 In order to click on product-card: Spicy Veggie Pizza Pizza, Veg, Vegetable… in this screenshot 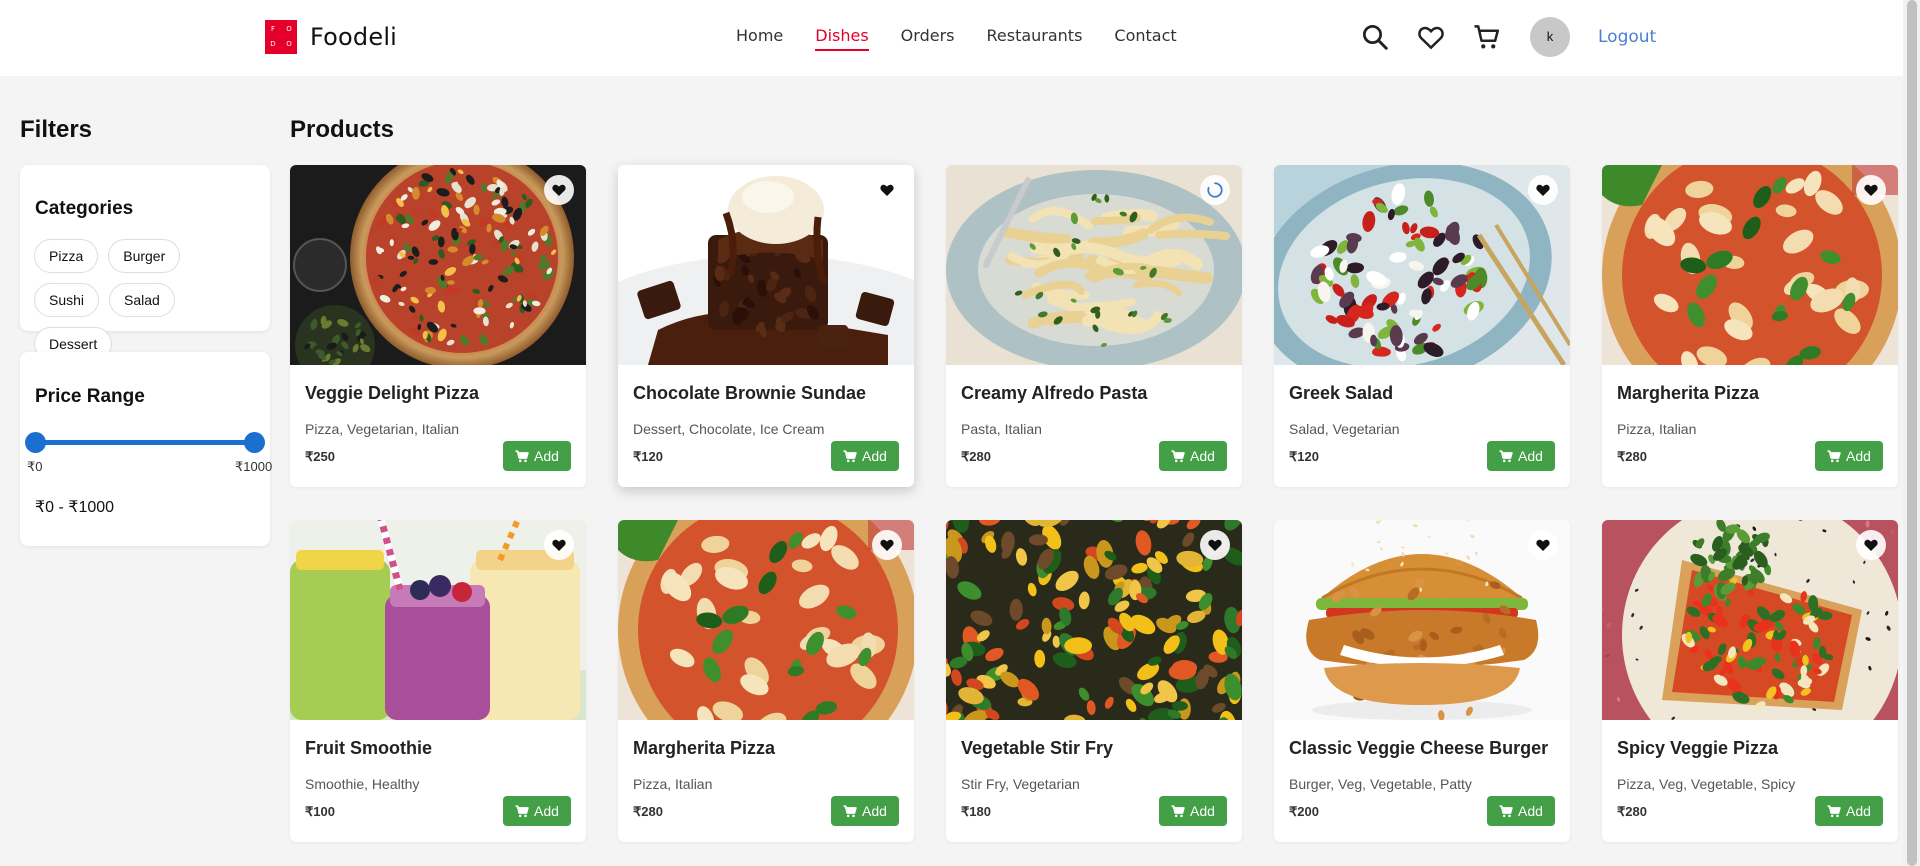, I will do `click(1750, 681)`.